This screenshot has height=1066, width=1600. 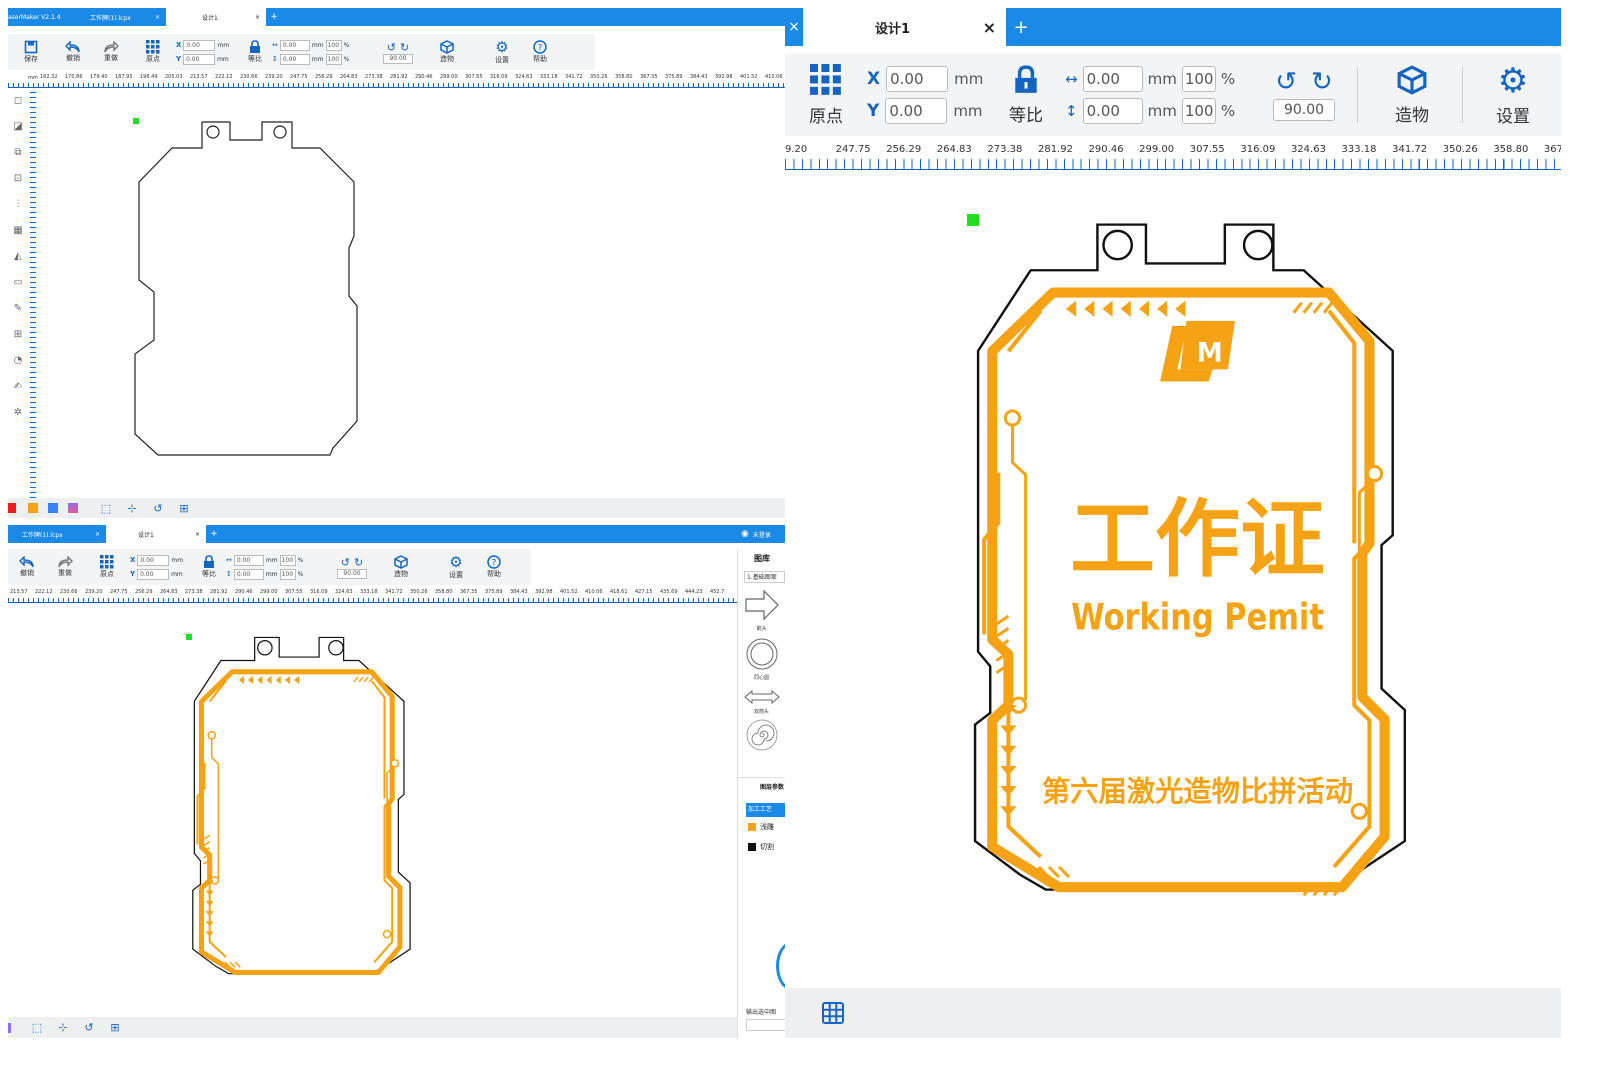 What do you see at coordinates (33, 508) in the screenshot?
I see `color-swatch-orange` at bounding box center [33, 508].